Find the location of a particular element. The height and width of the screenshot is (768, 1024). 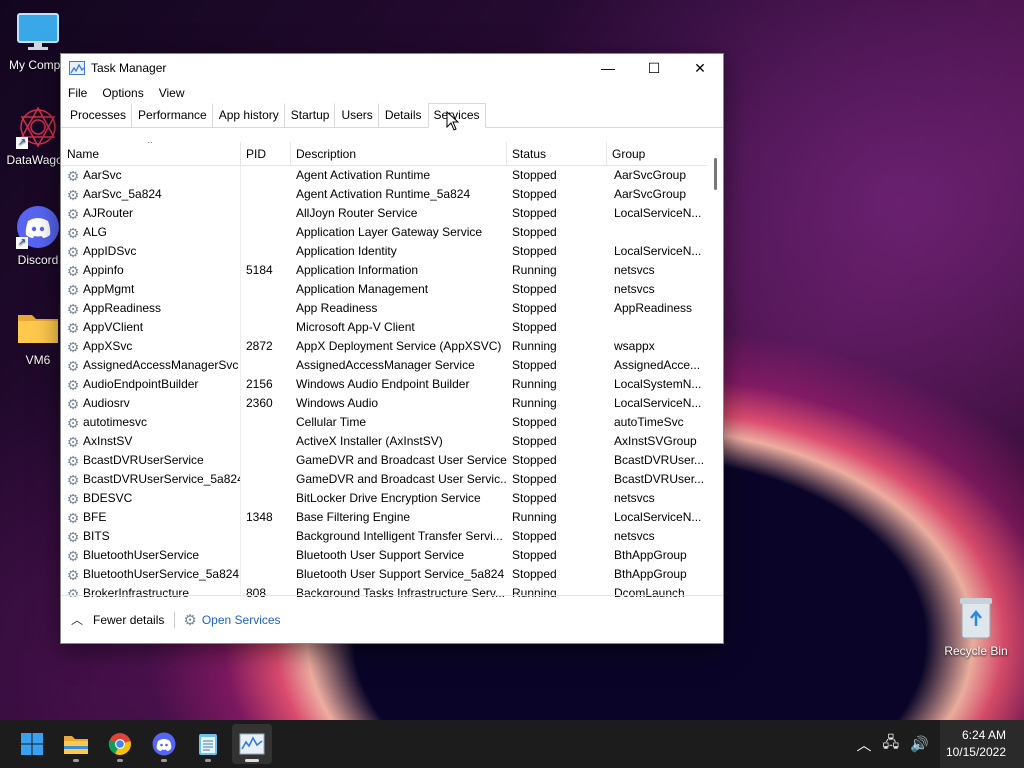

tab-app-history: App history is located at coordinates (249, 115).